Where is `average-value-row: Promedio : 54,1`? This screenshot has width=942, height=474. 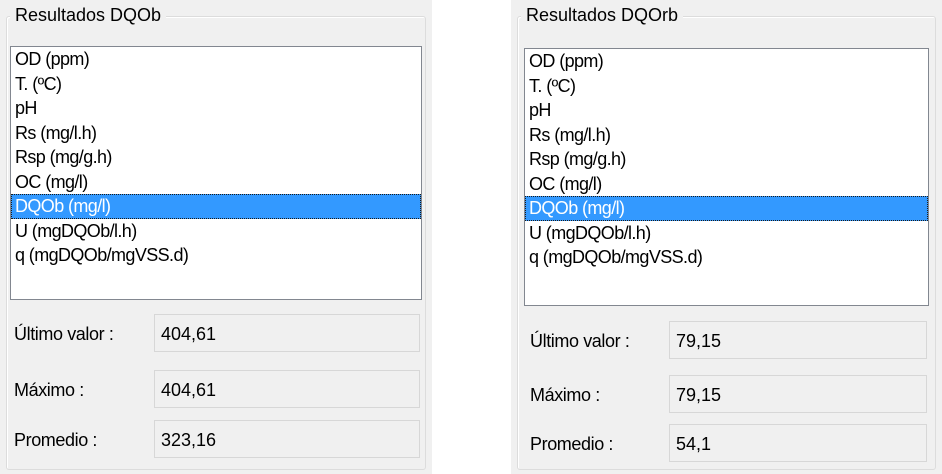
average-value-row: Promedio : 54,1 is located at coordinates (726, 444).